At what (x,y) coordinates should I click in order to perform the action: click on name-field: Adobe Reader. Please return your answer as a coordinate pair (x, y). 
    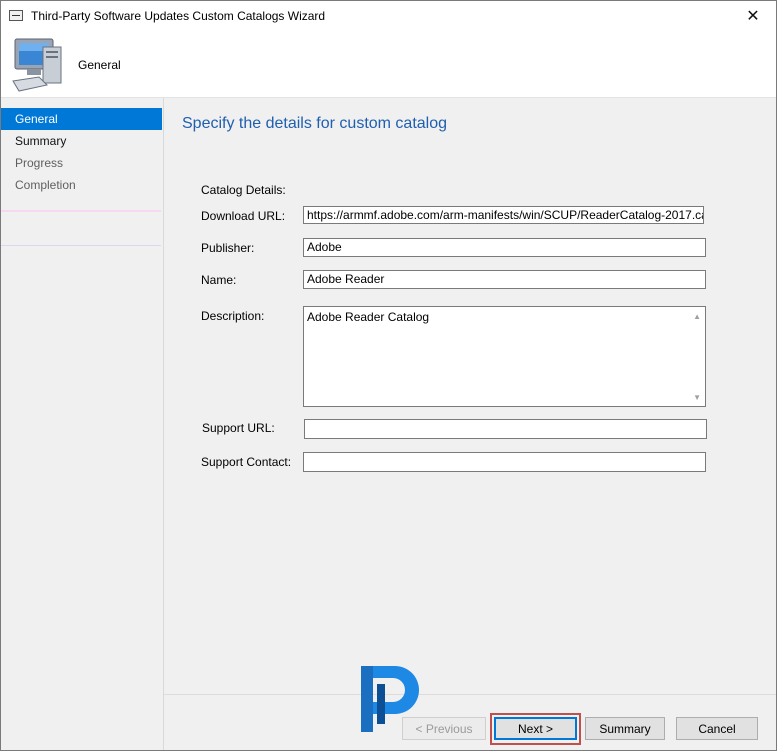
    Looking at the image, I should click on (504, 279).